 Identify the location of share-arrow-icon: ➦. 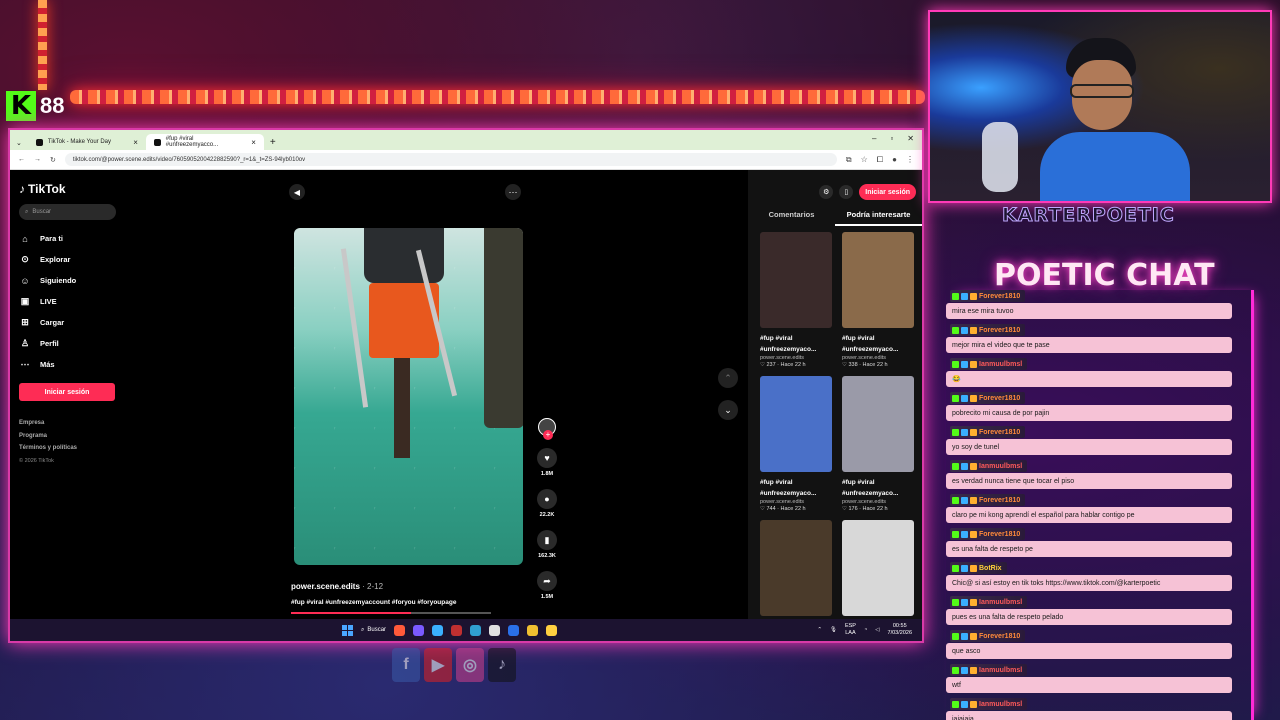
(547, 581).